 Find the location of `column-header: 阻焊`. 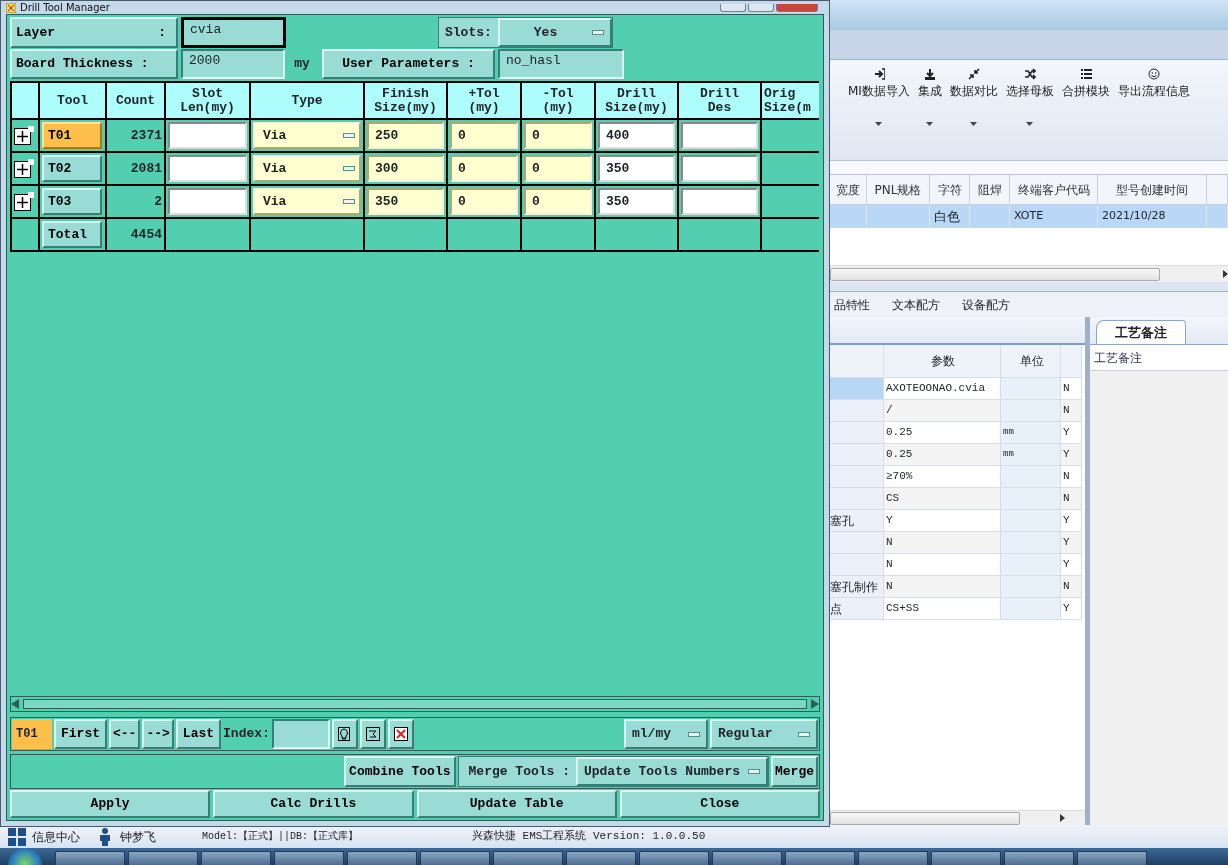

column-header: 阻焊 is located at coordinates (990, 190).